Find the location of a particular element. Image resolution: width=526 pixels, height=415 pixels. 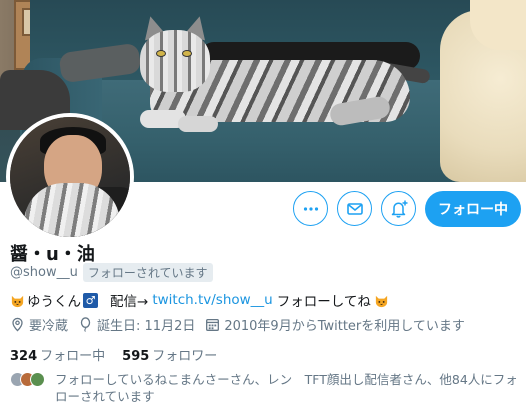

birthday-item: 誕生日: 11月2日 is located at coordinates (136, 324).